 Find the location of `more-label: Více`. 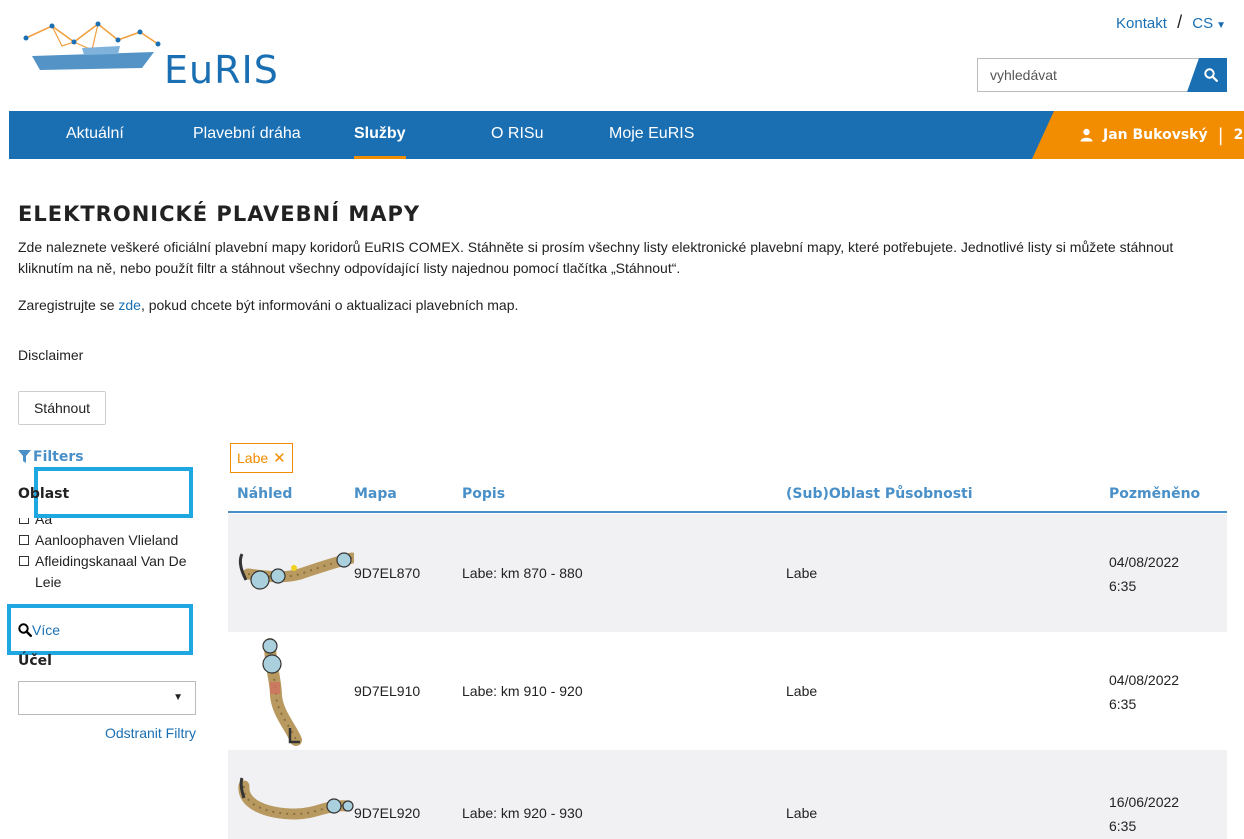

more-label: Více is located at coordinates (46, 630).